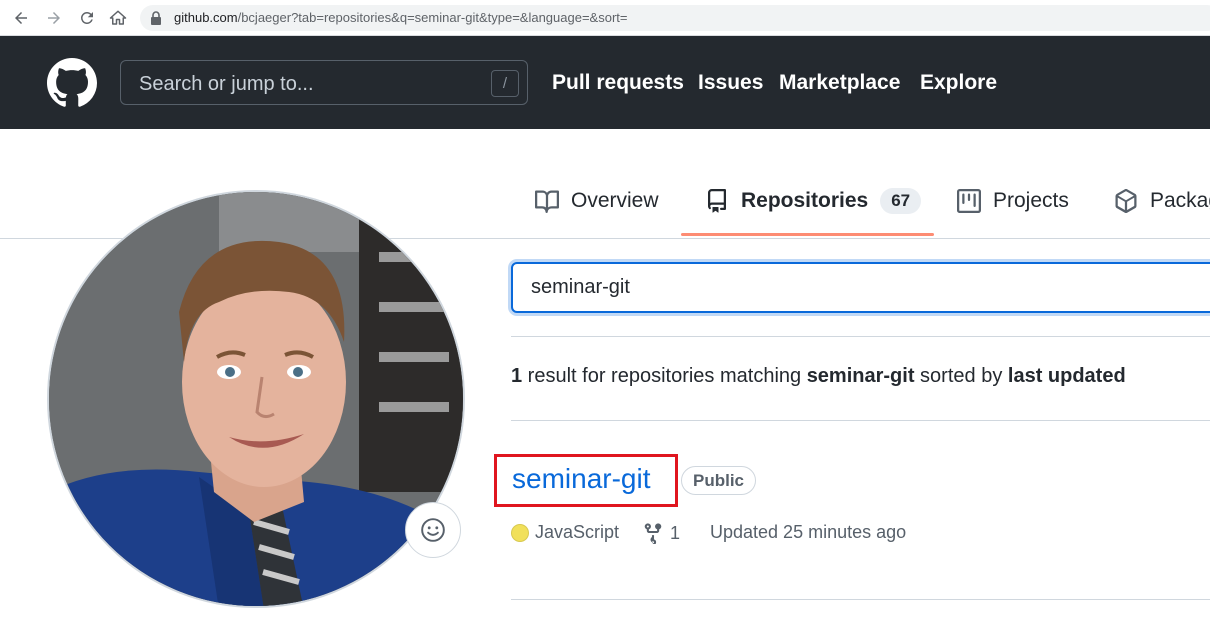  Describe the element at coordinates (675, 532) in the screenshot. I see `forks-count: 1` at that location.